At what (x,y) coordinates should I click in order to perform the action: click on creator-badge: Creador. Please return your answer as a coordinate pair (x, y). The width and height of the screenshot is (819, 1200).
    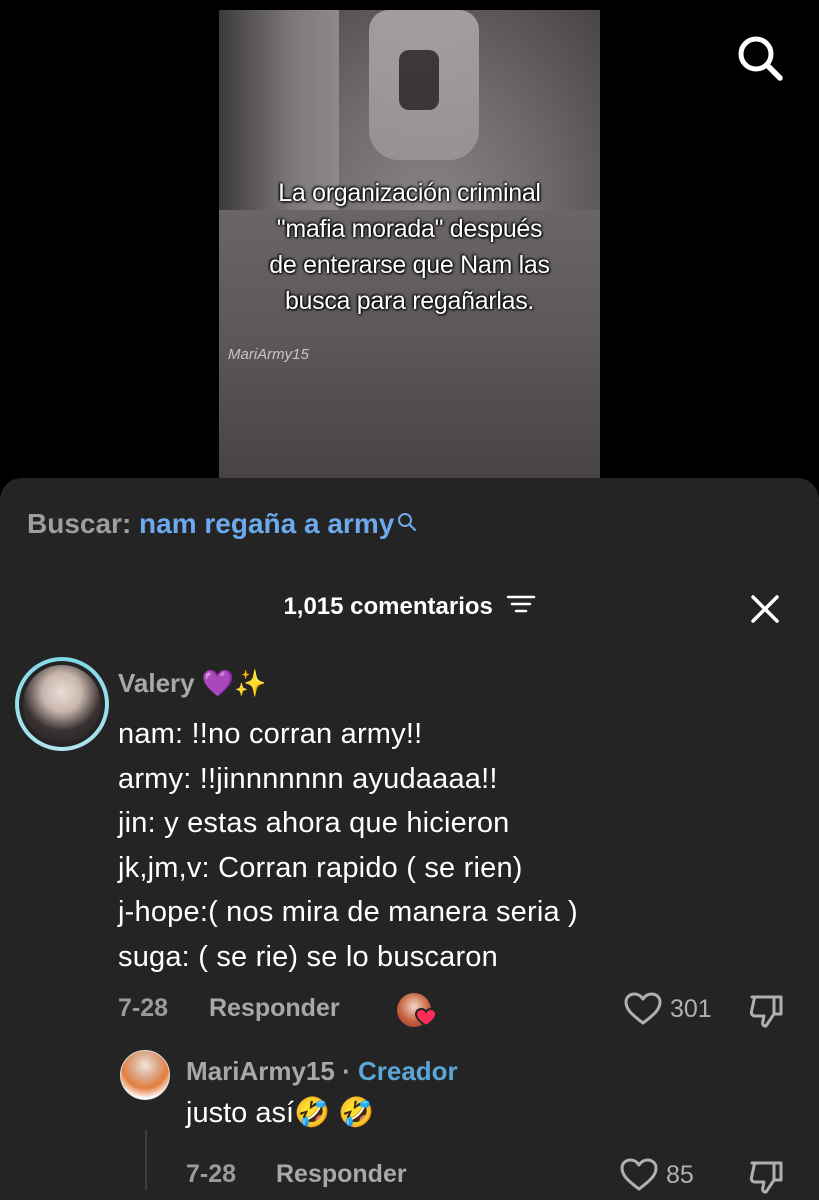
    Looking at the image, I should click on (407, 1071).